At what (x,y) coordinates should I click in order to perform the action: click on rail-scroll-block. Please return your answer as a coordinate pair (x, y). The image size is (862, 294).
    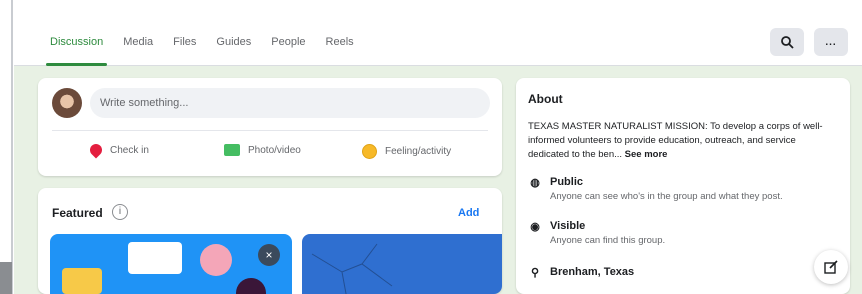
    Looking at the image, I should click on (6, 278).